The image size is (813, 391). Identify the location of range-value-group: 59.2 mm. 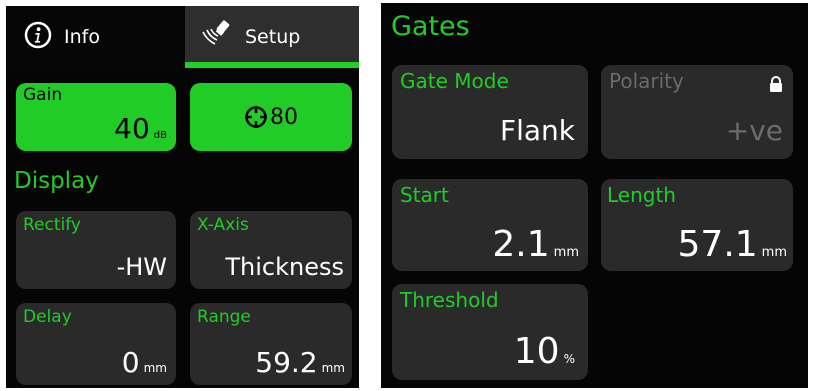
(300, 362).